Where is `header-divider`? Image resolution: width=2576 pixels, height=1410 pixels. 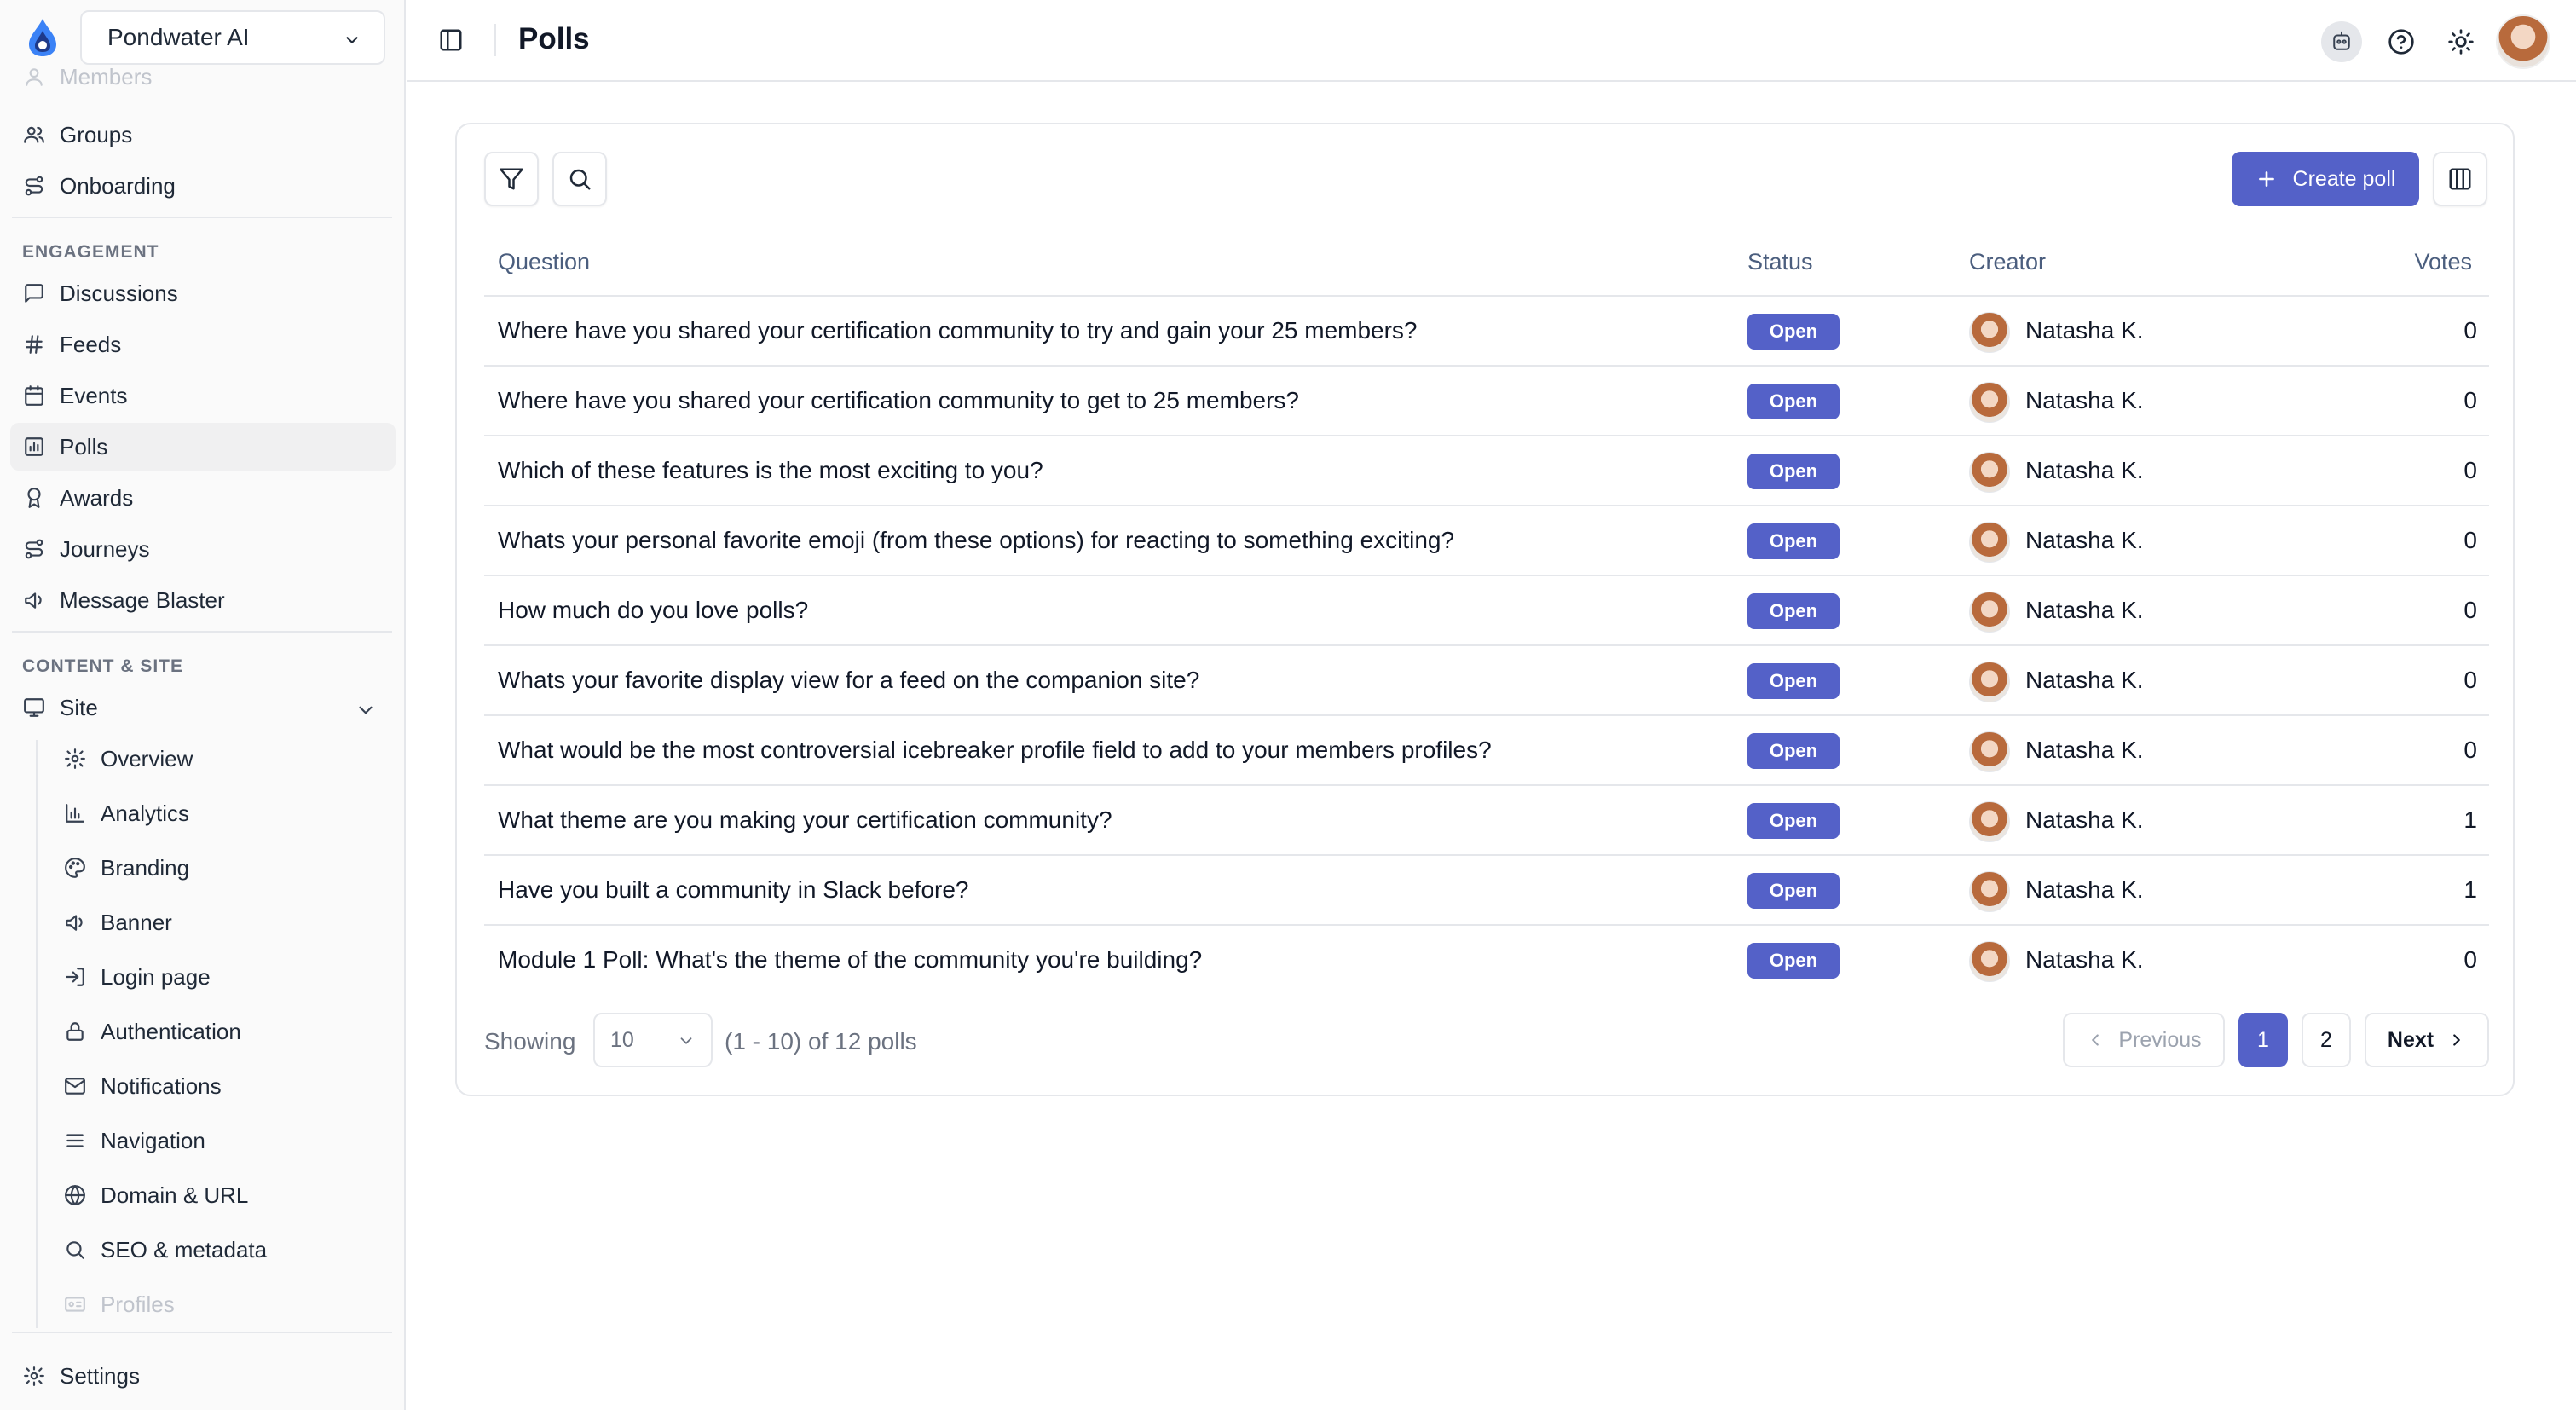
header-divider is located at coordinates (495, 40).